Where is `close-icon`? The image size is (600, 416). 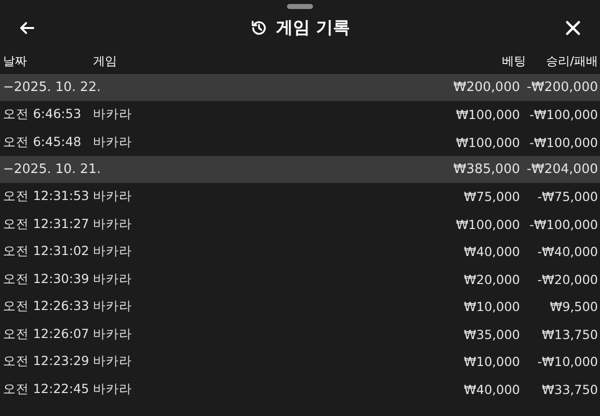
close-icon is located at coordinates (573, 27).